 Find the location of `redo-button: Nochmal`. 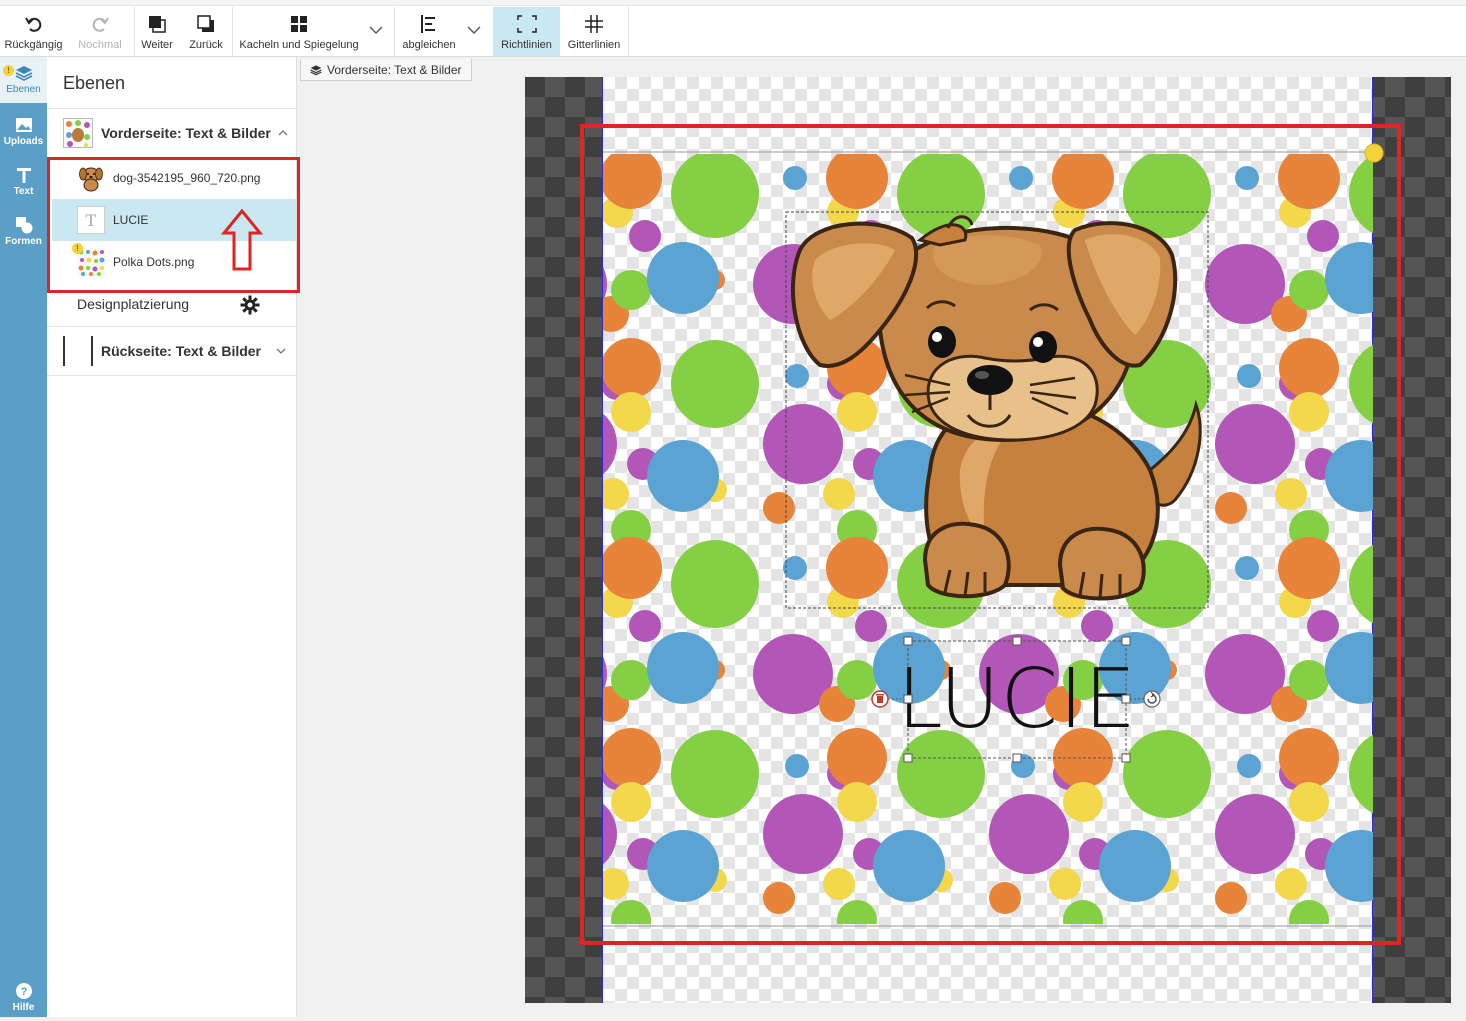

redo-button: Nochmal is located at coordinates (100, 31).